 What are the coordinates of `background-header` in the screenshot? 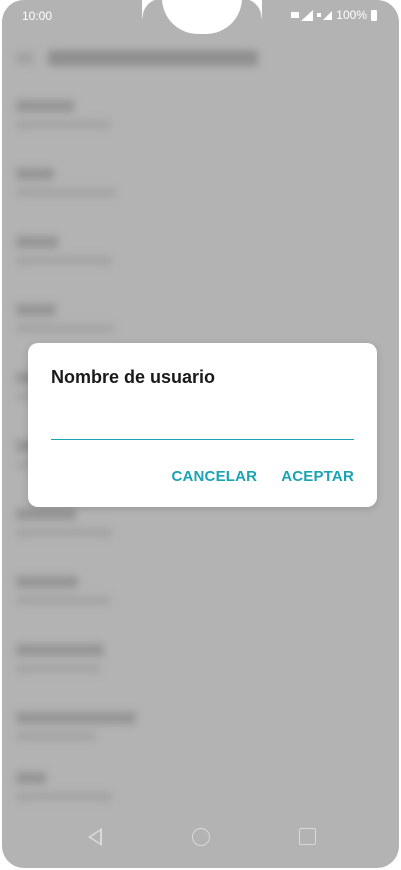 It's located at (137, 59).